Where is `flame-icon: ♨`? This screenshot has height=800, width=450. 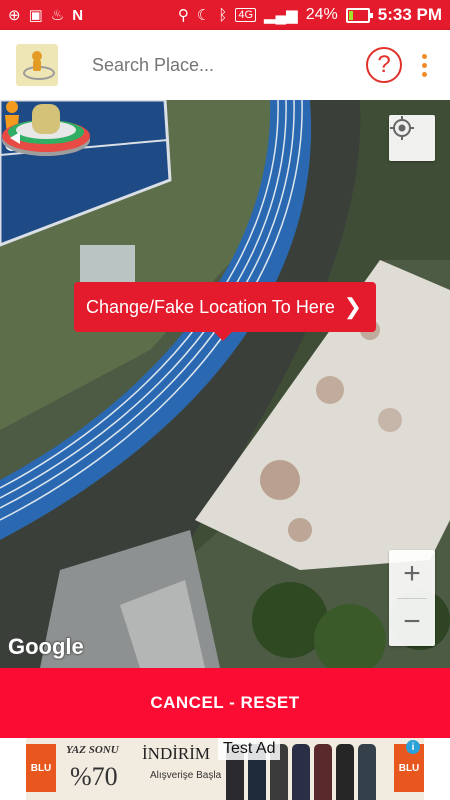
flame-icon: ♨ is located at coordinates (57, 15).